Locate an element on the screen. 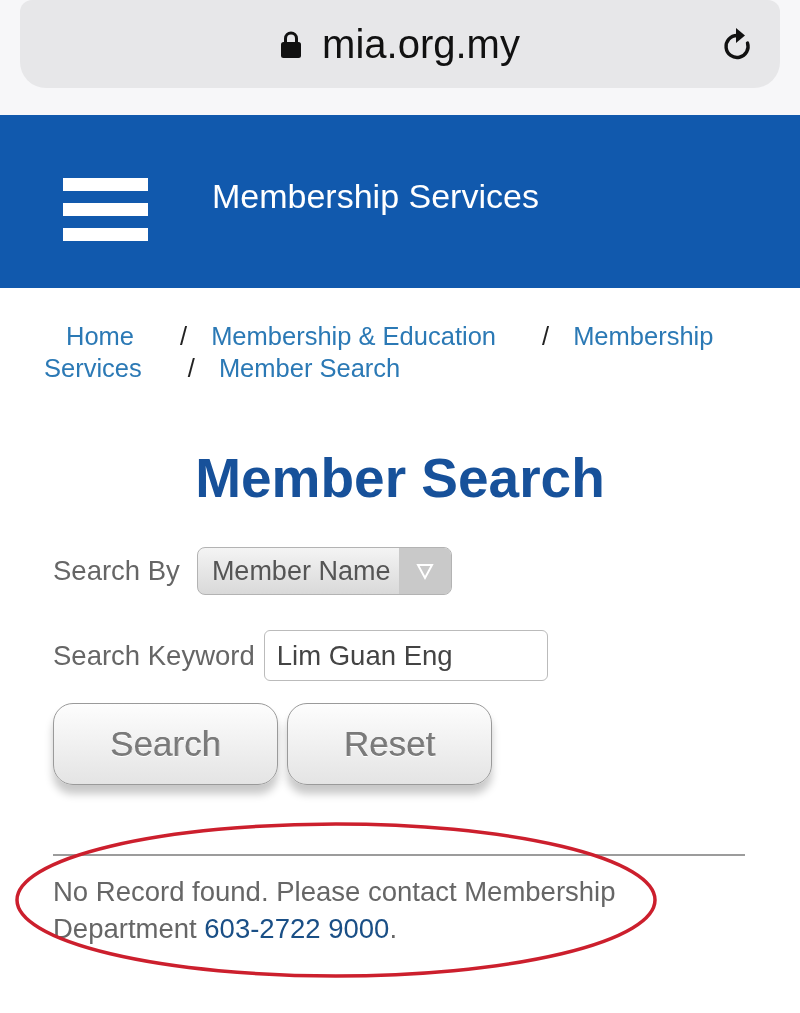  page-title: Member Search is located at coordinates (400, 478).